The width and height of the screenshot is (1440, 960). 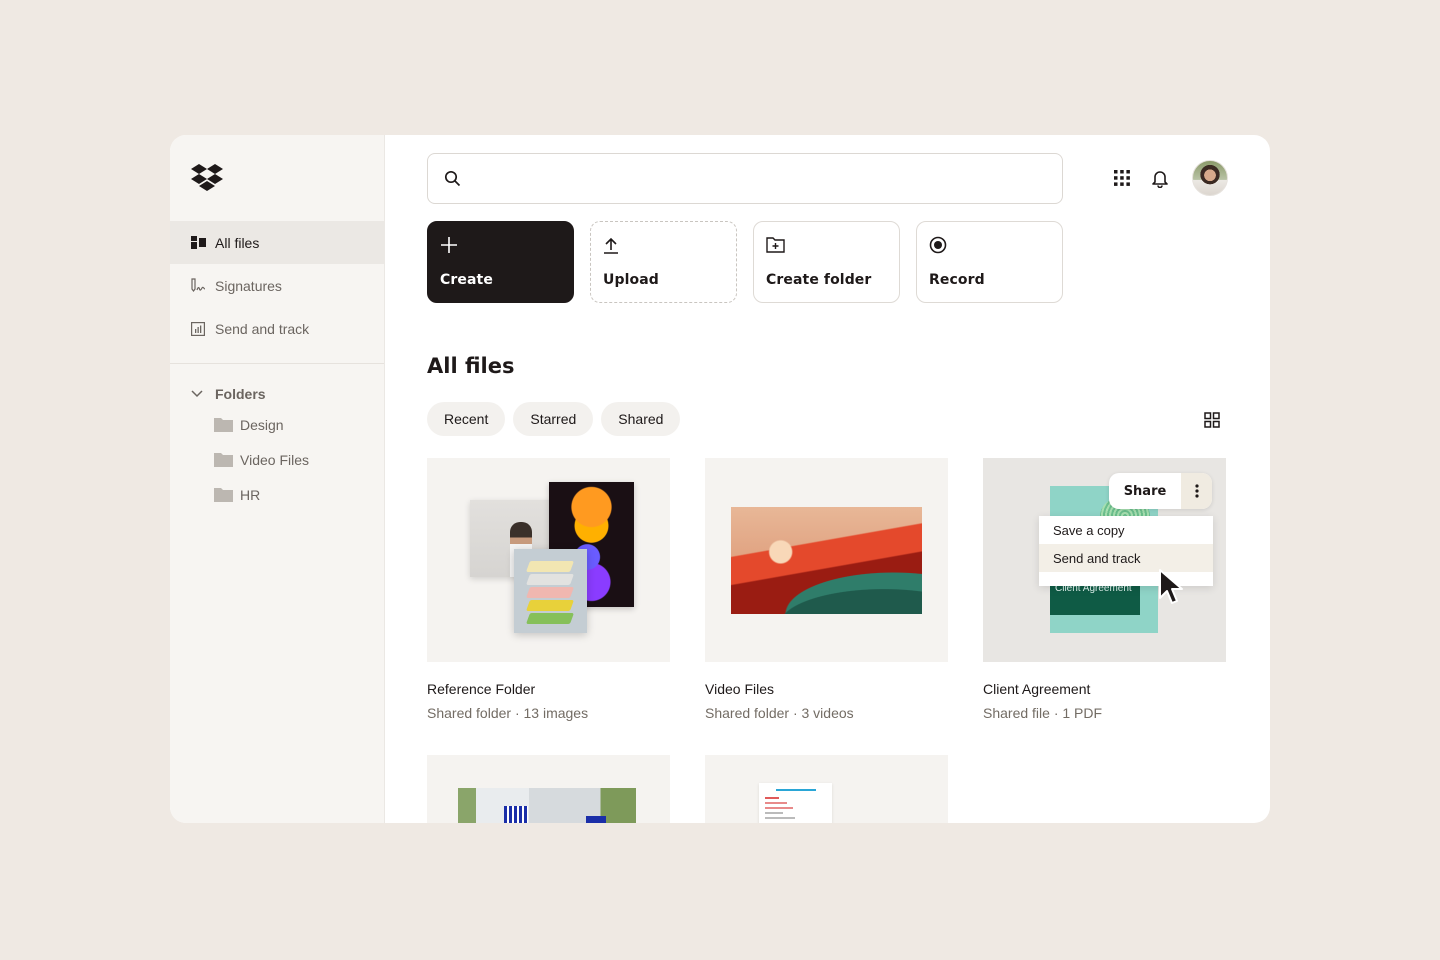 What do you see at coordinates (641, 419) in the screenshot?
I see `filter-shared: Shared` at bounding box center [641, 419].